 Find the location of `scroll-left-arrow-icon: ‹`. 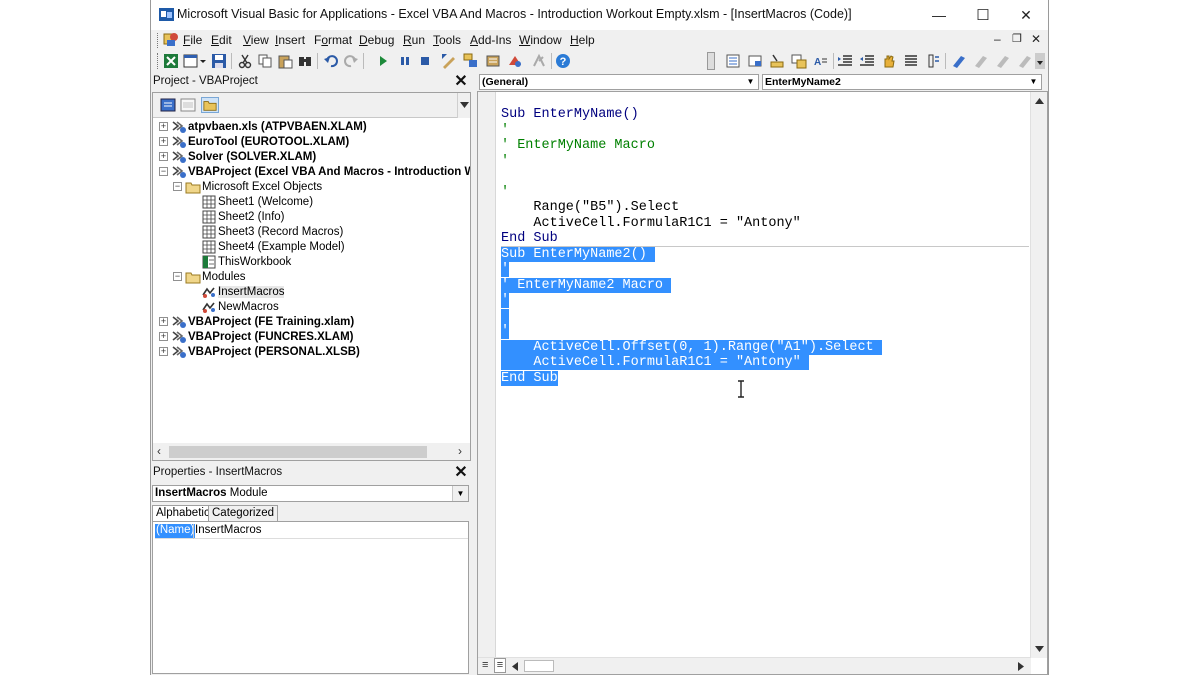

scroll-left-arrow-icon: ‹ is located at coordinates (159, 451).